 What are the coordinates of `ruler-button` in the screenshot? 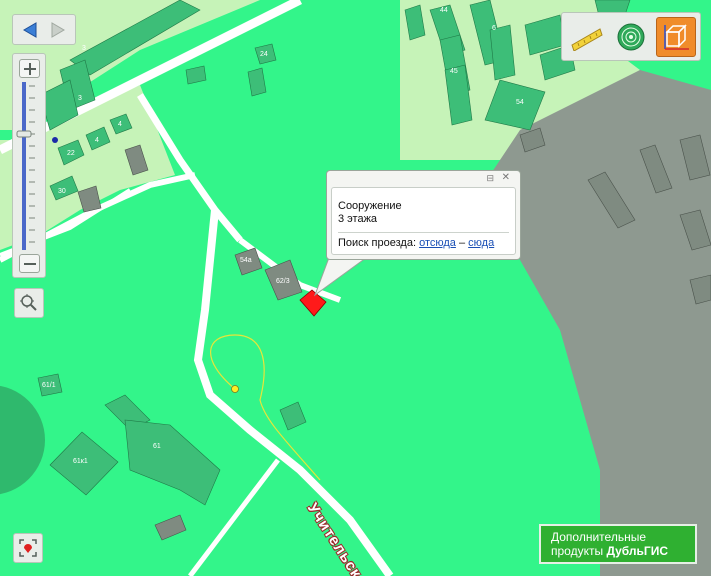 It's located at (587, 37).